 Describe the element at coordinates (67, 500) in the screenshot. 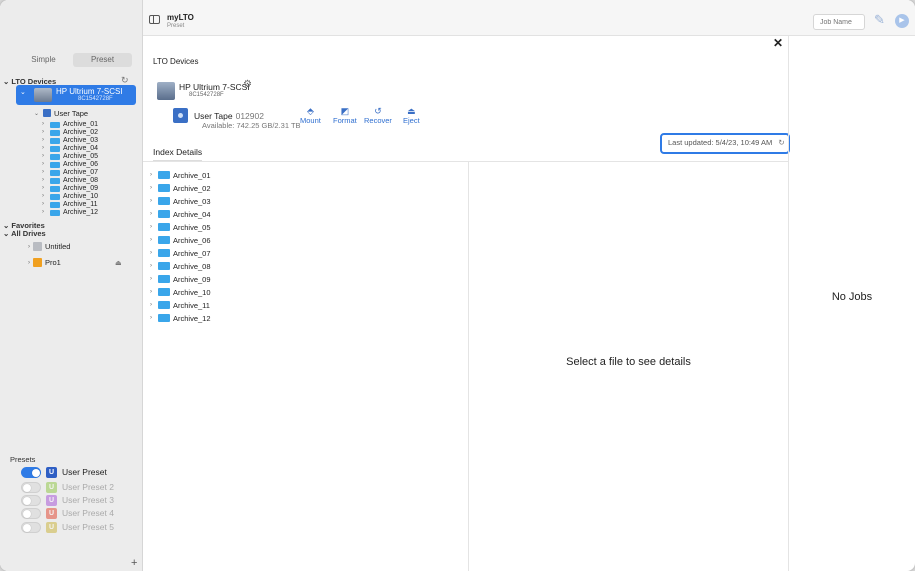

I see `preset-item: U User Preset 3` at that location.